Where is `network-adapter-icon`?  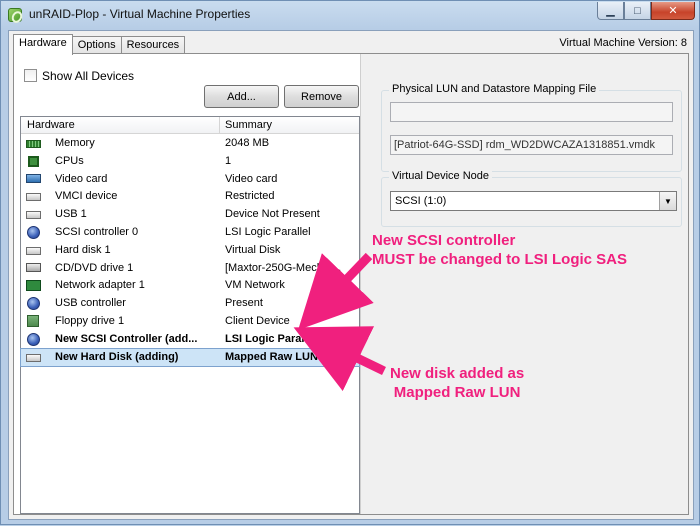 network-adapter-icon is located at coordinates (33, 286).